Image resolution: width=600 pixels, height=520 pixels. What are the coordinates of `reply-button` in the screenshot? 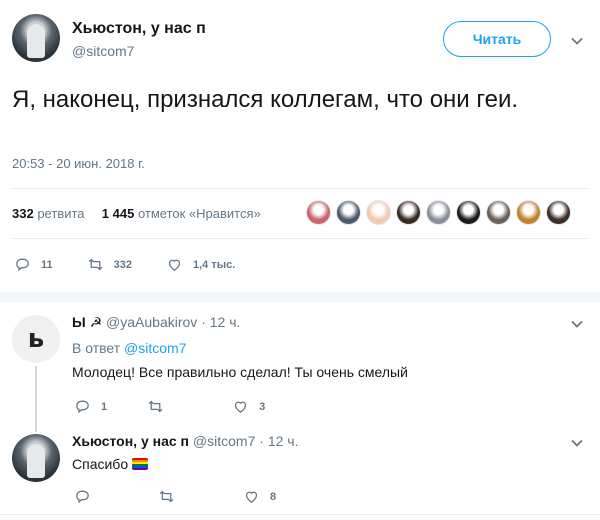 It's located at (87, 496).